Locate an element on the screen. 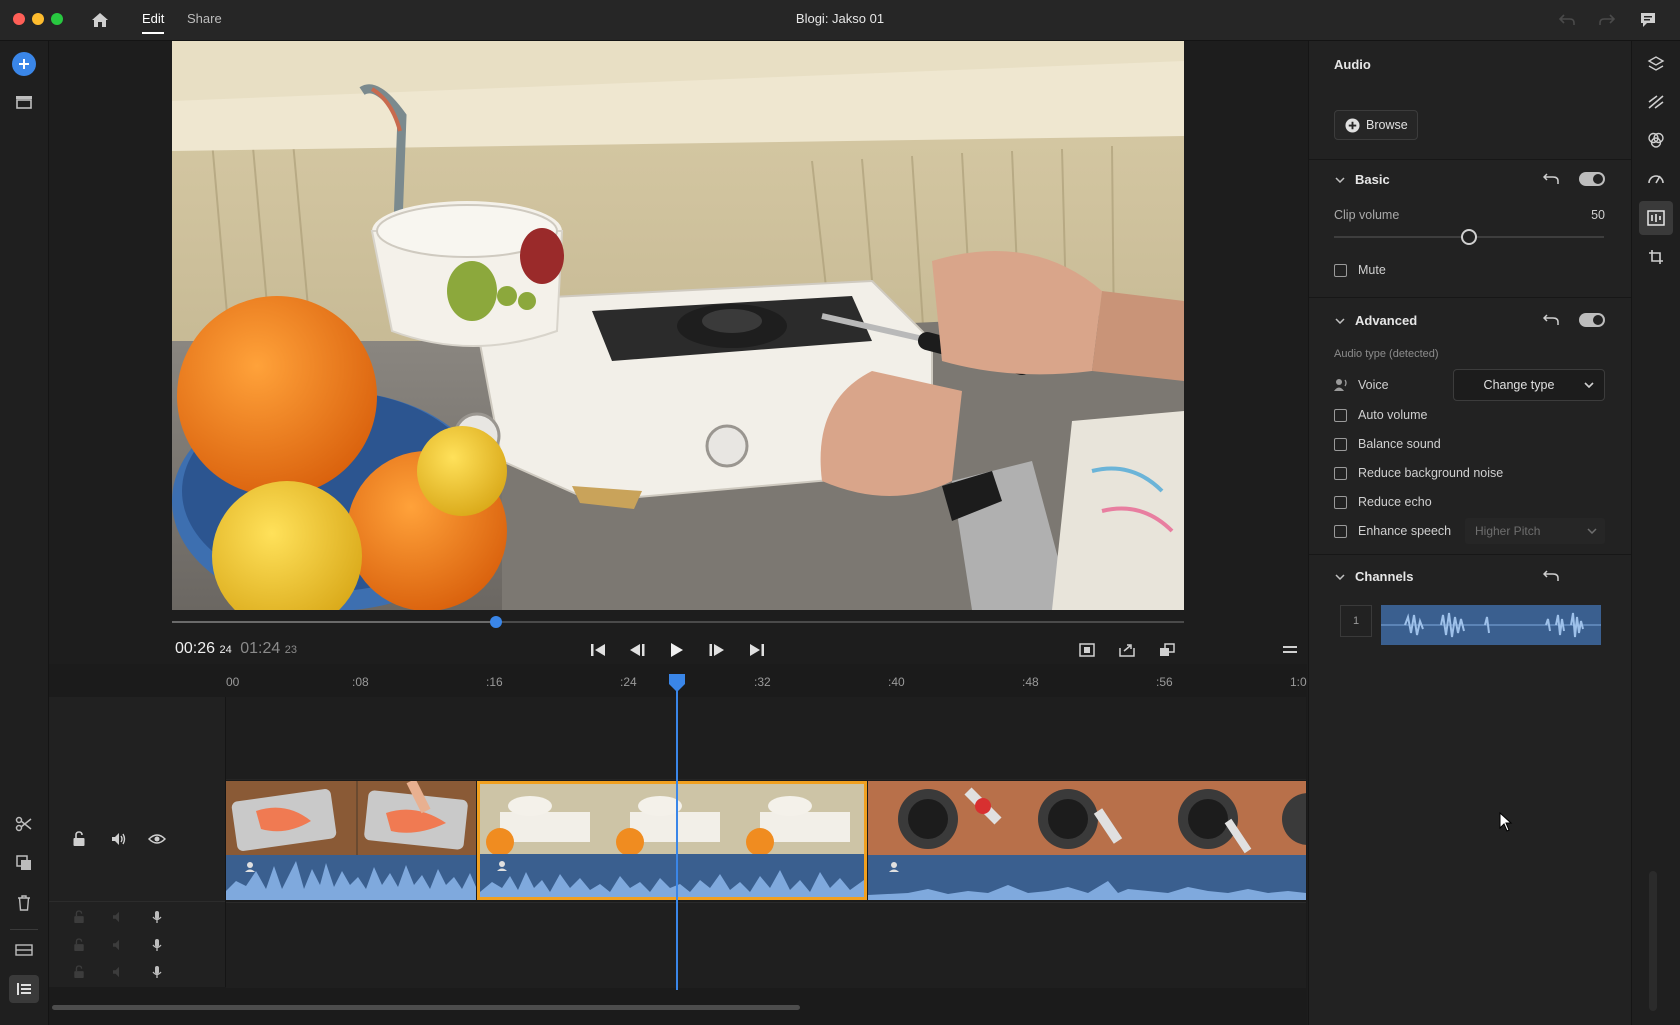 This screenshot has width=1680, height=1025. ruler-label: 1:0 is located at coordinates (1298, 682).